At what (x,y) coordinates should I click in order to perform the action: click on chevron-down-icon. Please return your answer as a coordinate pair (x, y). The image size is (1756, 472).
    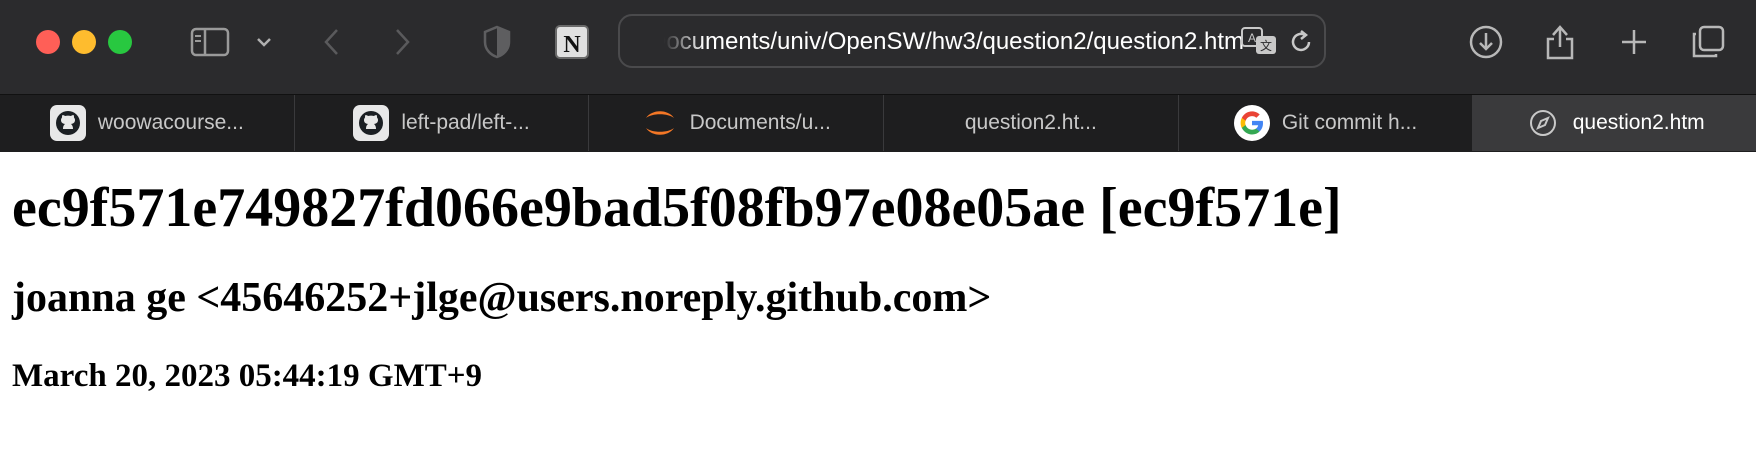
    Looking at the image, I should click on (264, 42).